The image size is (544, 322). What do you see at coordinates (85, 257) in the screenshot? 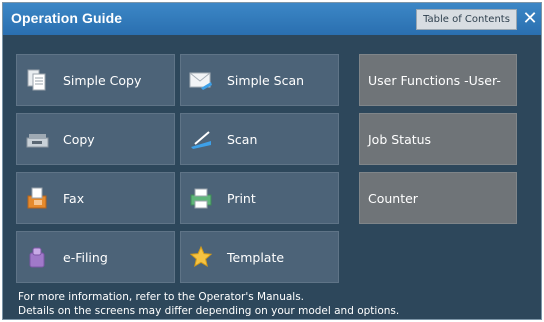
I see `e-filing-label: e-Filing` at bounding box center [85, 257].